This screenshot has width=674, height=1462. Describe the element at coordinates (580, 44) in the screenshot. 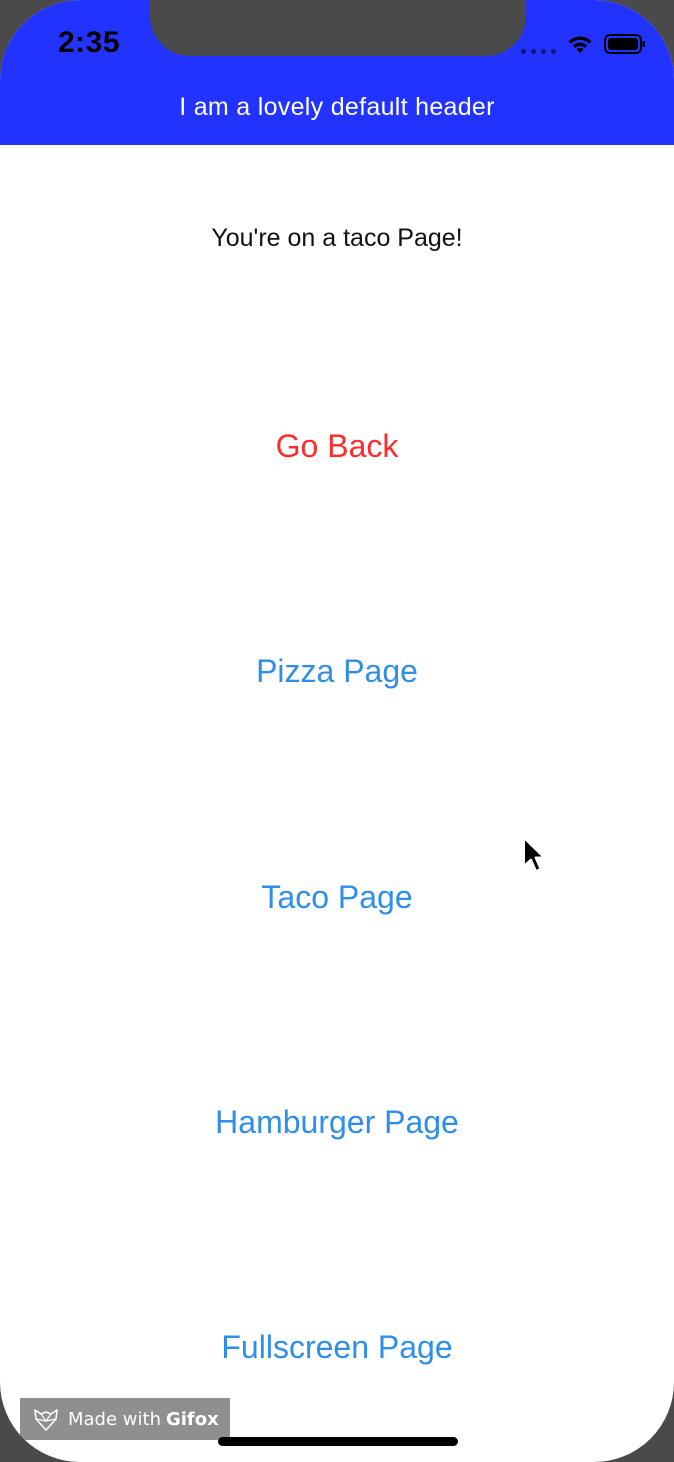

I see `wifi-icon` at that location.